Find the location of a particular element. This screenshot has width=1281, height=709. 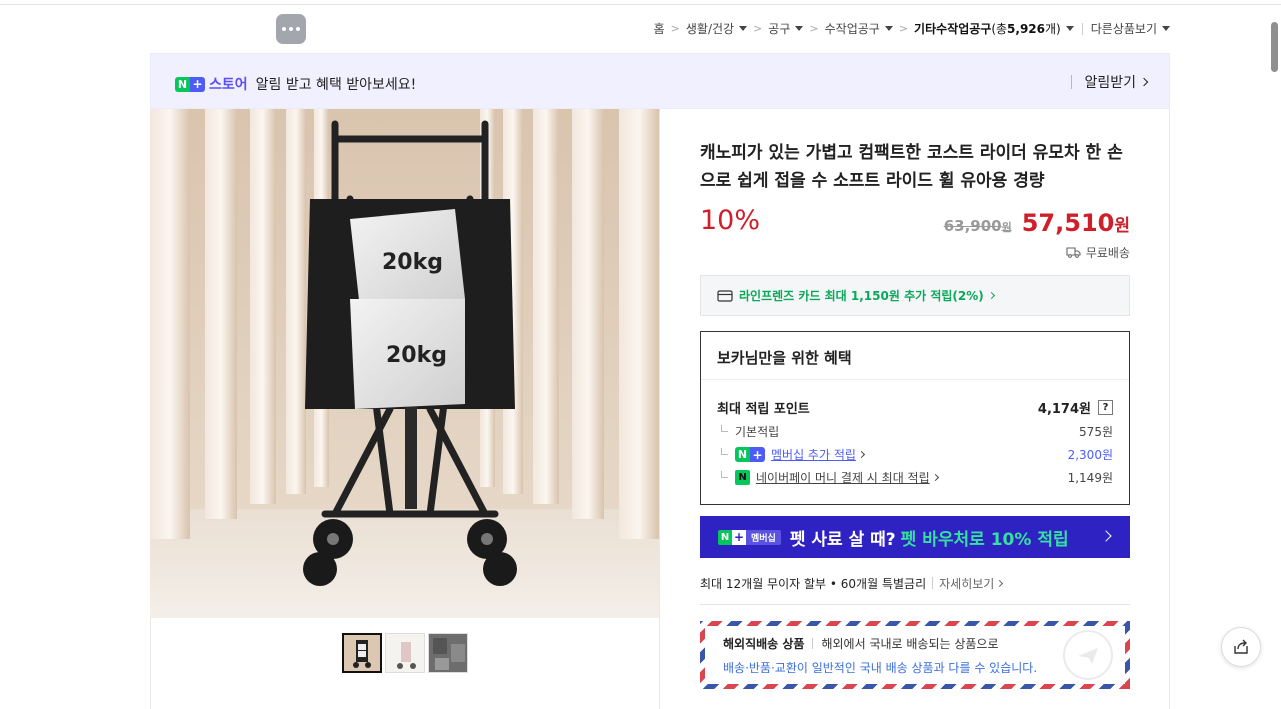

naver-pay-icon: N is located at coordinates (742, 477).